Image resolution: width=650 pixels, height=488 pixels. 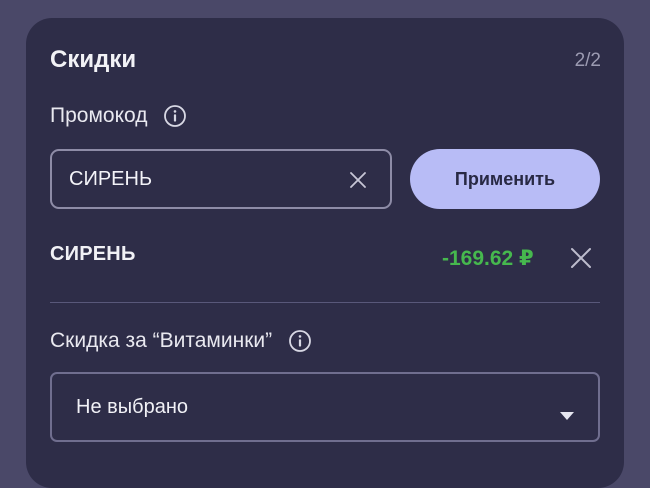 I want to click on discounts-counter: 2/2, so click(x=587, y=60).